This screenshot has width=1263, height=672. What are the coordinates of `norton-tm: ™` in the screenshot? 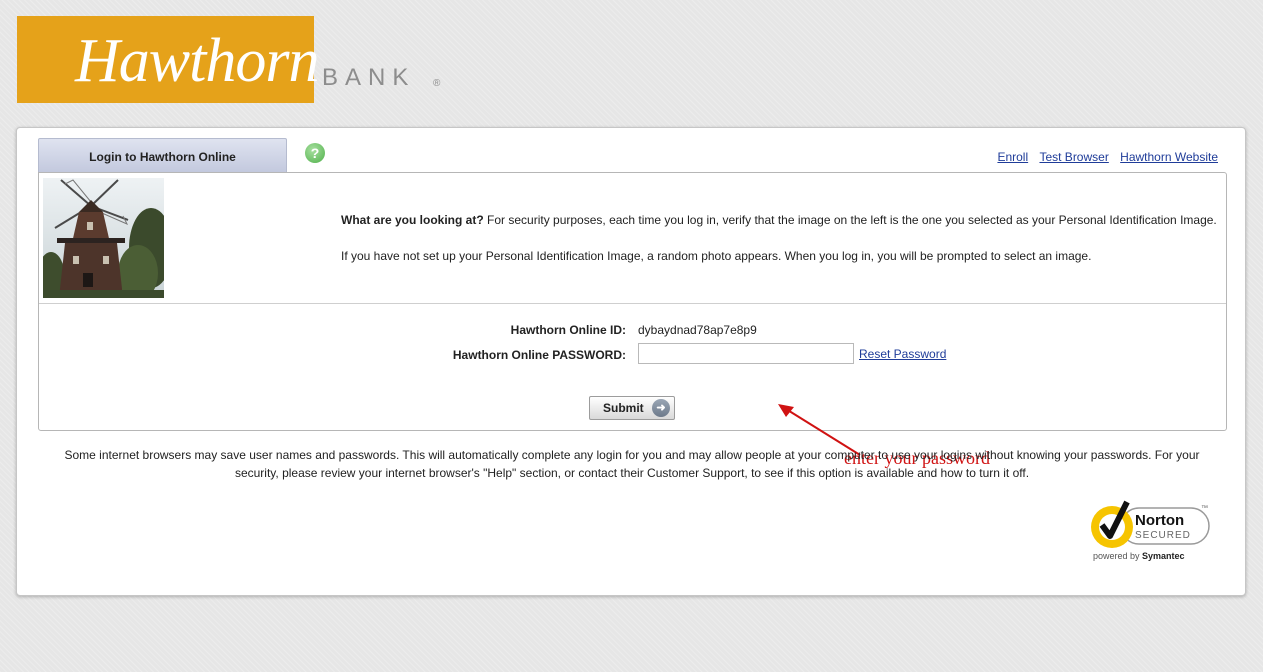 It's located at (1204, 508).